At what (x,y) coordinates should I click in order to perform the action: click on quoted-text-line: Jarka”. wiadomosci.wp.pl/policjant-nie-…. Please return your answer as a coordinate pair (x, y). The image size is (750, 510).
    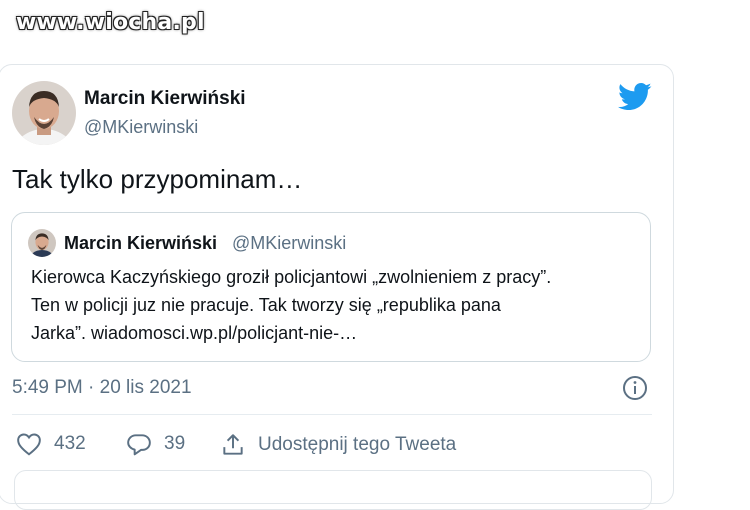
    Looking at the image, I should click on (194, 333).